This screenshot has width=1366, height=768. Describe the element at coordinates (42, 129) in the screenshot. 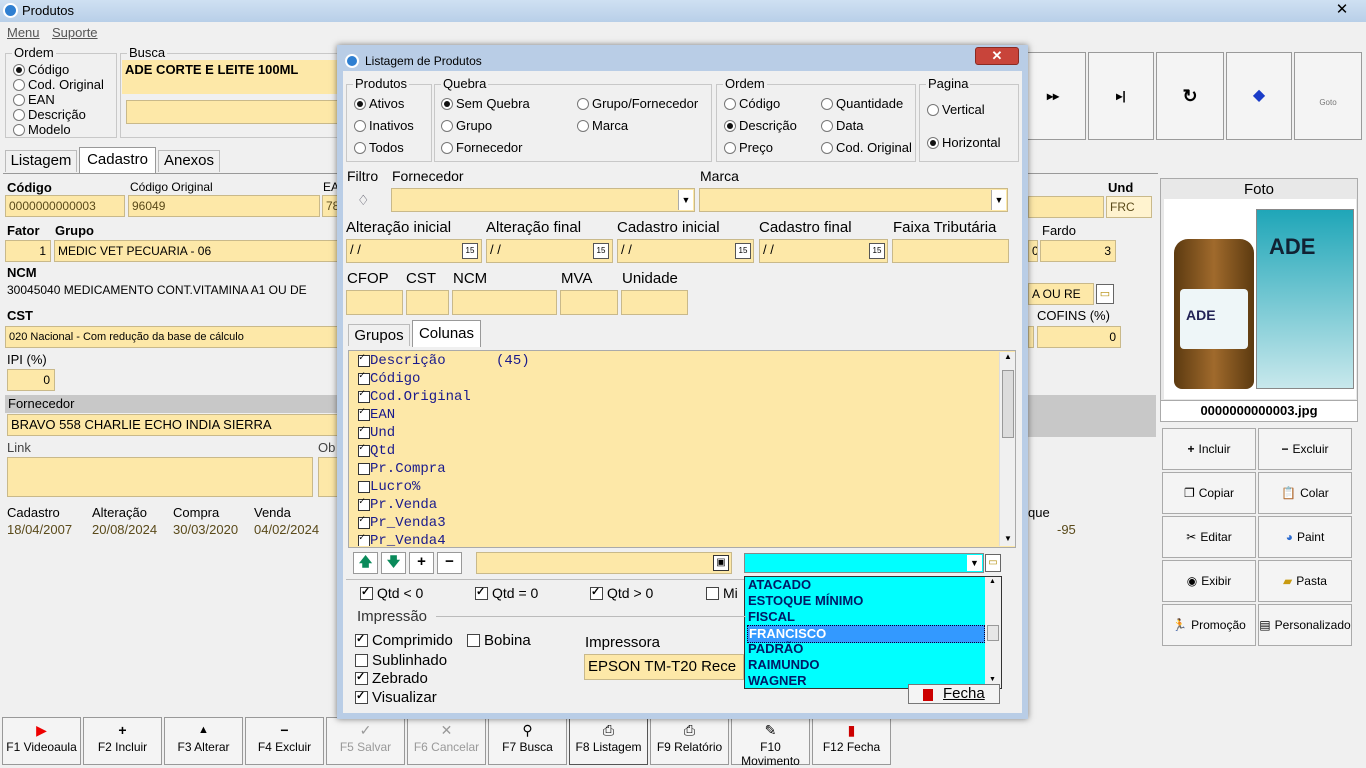

I see `main-ordem-modelo: Modelo` at that location.